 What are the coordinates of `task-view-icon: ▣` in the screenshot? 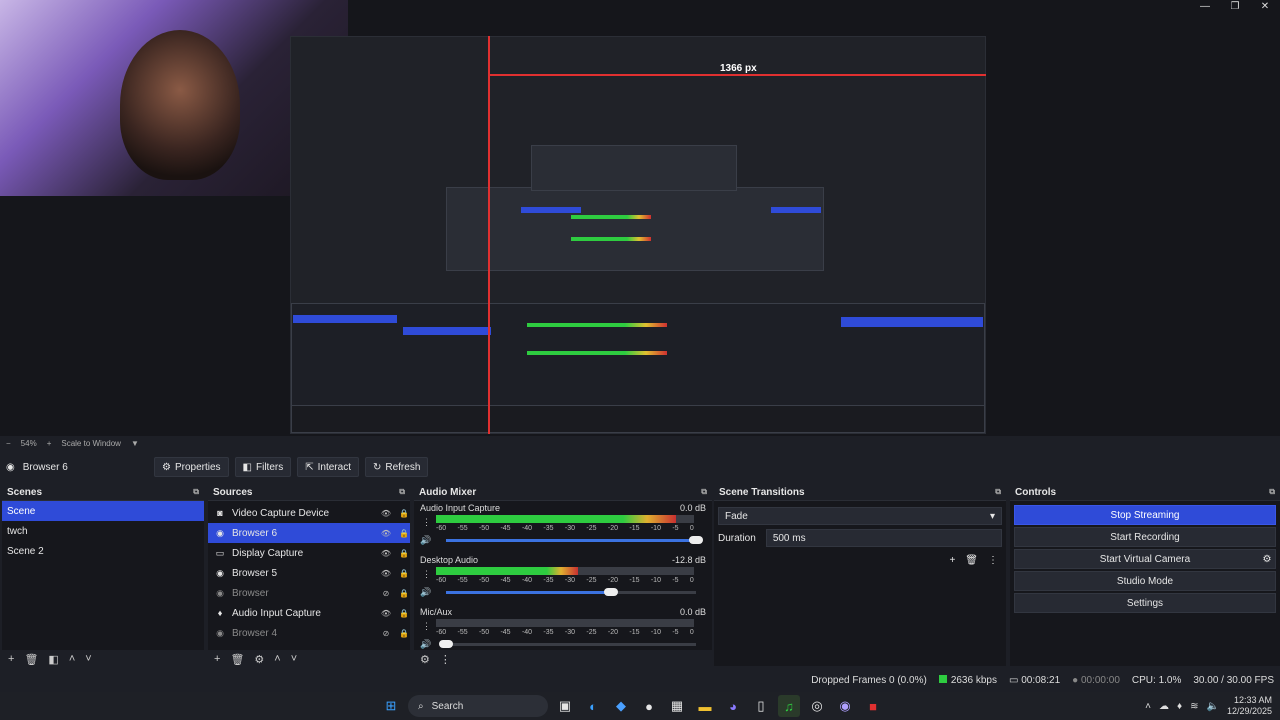 It's located at (565, 706).